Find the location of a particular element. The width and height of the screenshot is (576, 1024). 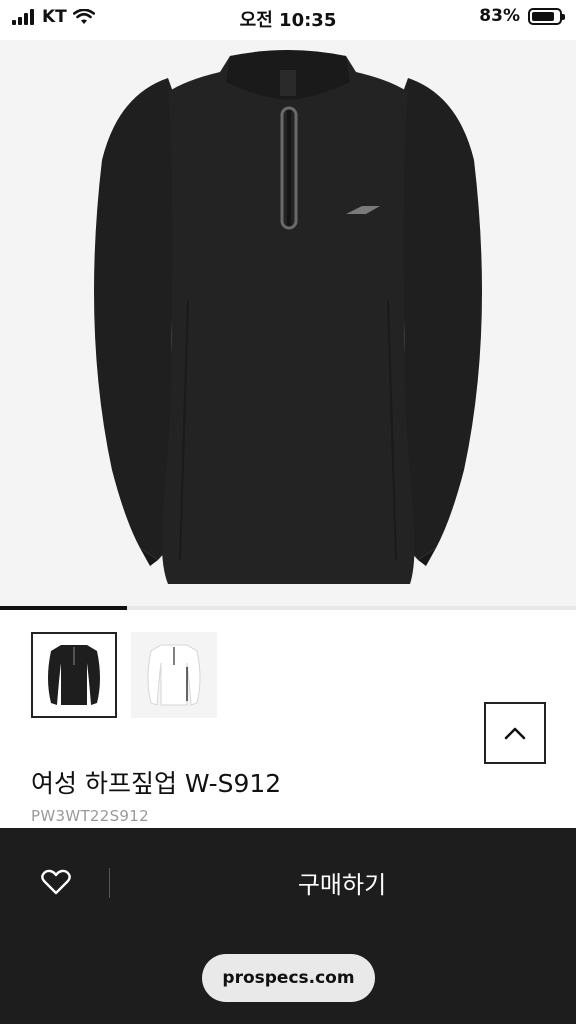

battery-icon is located at coordinates (546, 16).